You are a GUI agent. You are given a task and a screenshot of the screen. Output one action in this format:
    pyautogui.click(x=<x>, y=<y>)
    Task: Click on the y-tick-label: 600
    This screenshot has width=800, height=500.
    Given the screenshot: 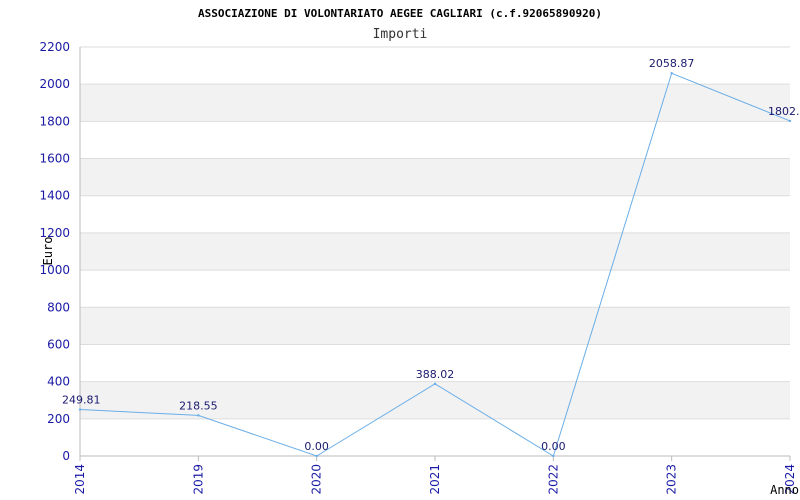 What is the action you would take?
    pyautogui.click(x=58, y=344)
    